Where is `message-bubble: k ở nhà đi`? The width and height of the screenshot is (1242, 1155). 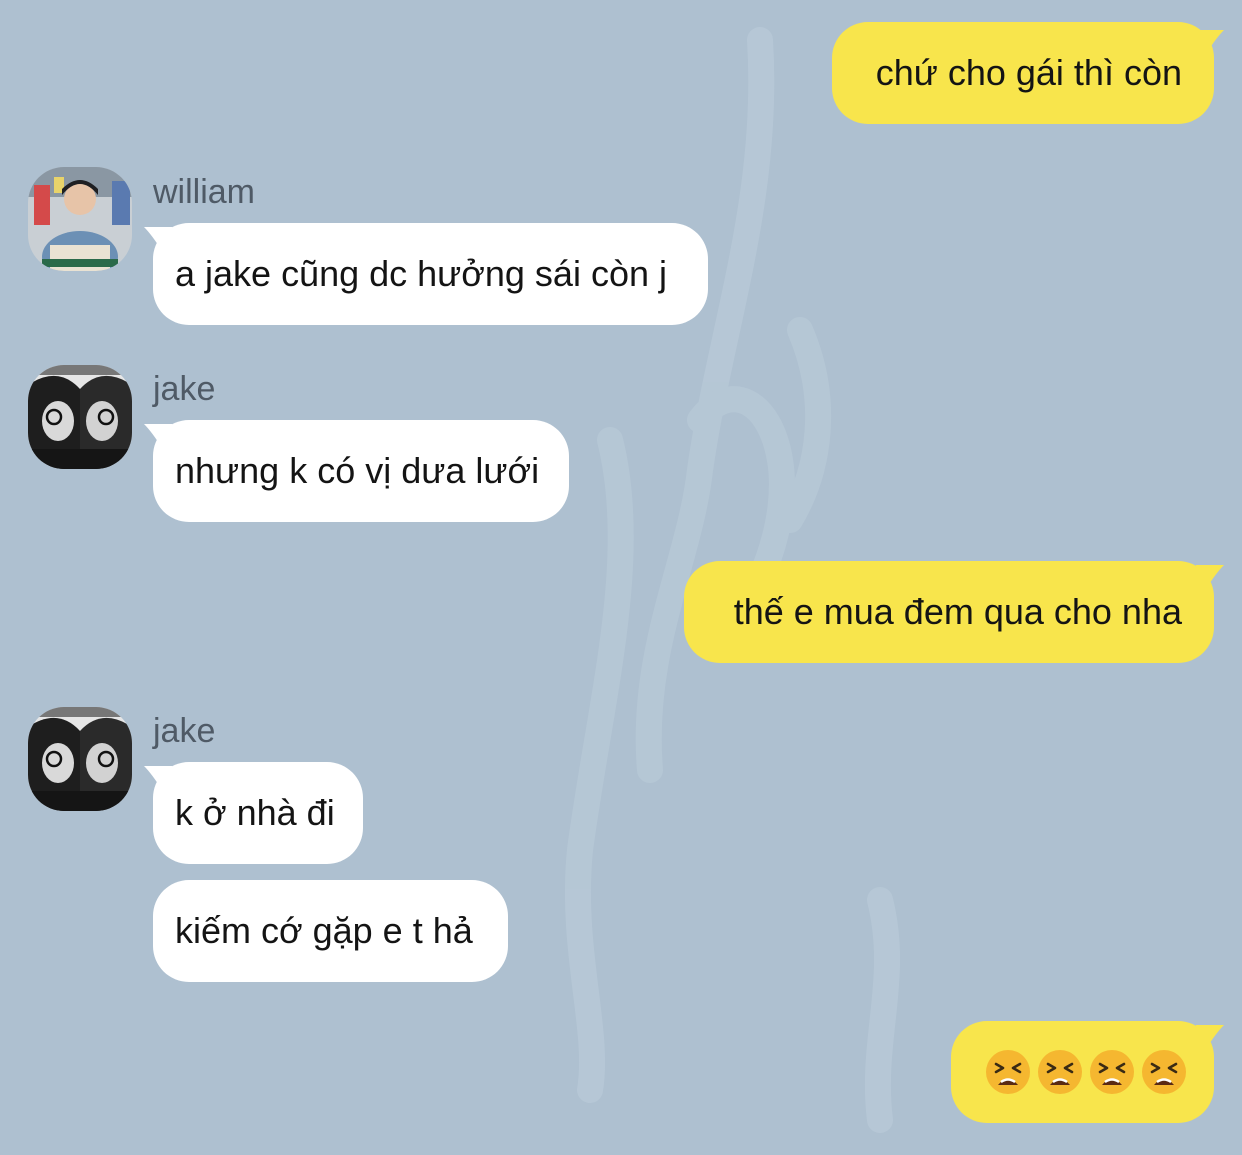
message-bubble: k ở nhà đi is located at coordinates (258, 813).